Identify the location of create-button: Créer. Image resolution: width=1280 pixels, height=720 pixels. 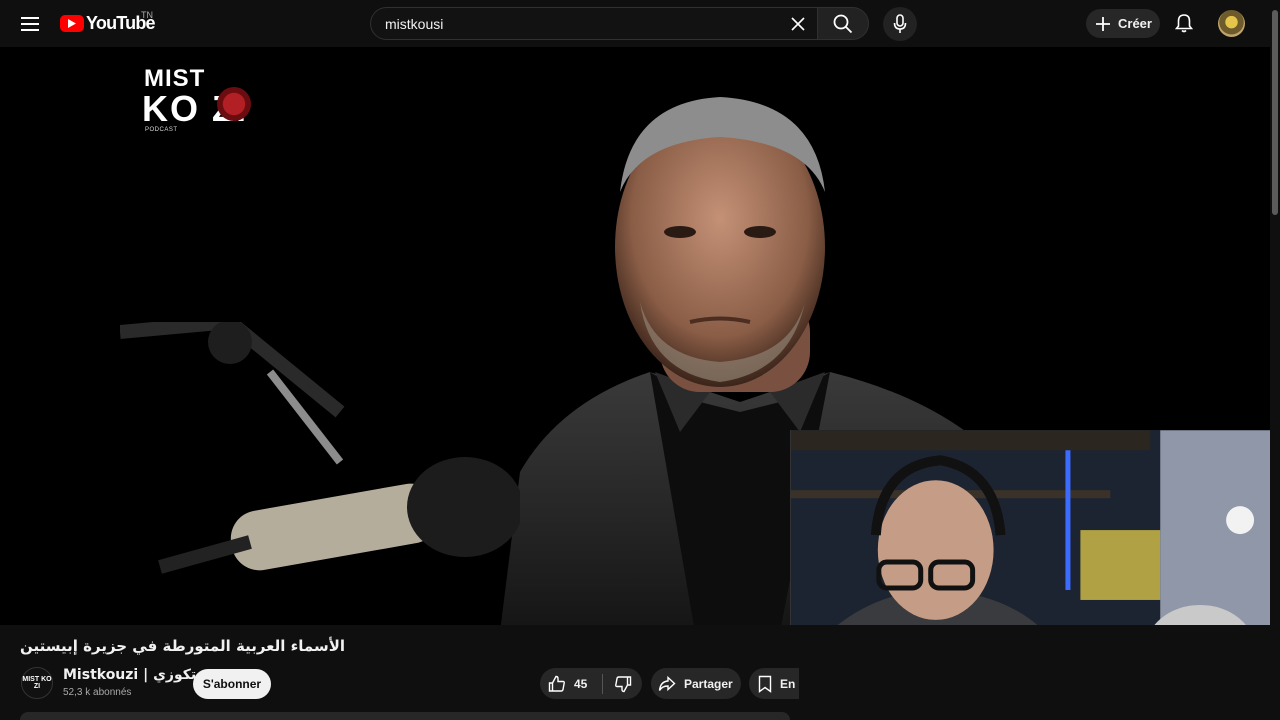
(1123, 23).